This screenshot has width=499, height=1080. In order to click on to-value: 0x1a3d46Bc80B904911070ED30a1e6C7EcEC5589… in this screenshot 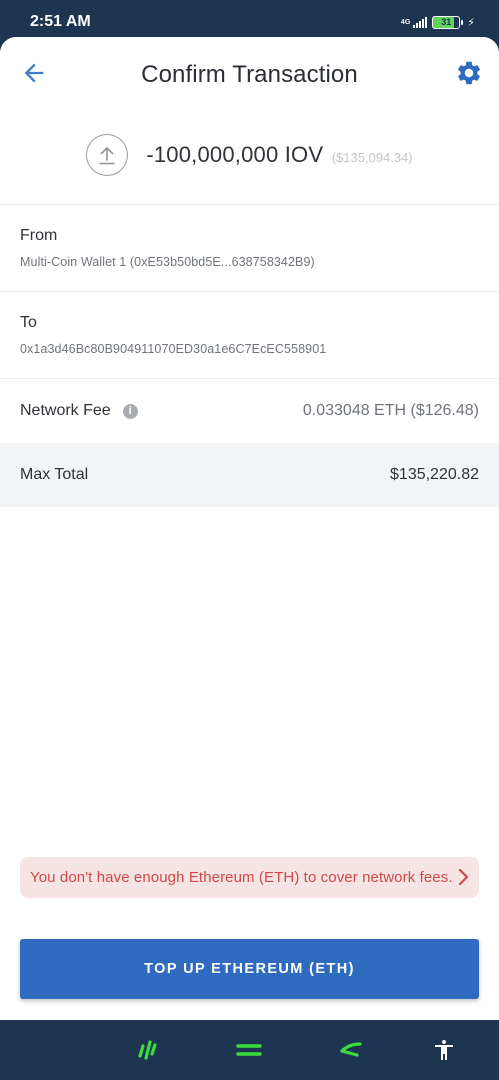, I will do `click(173, 349)`.